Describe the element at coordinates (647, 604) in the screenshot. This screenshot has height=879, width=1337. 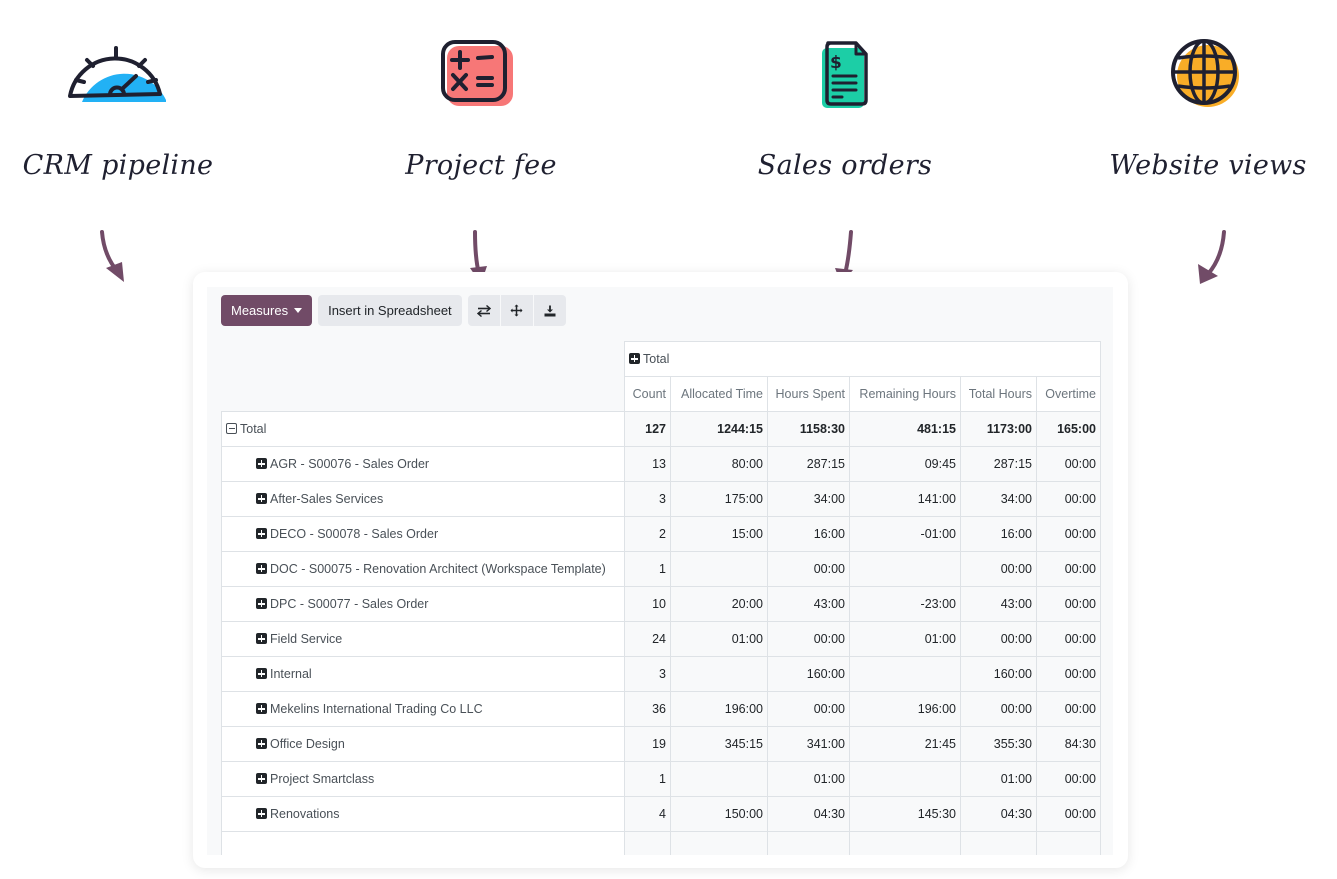
I see `cell-count: 10` at that location.